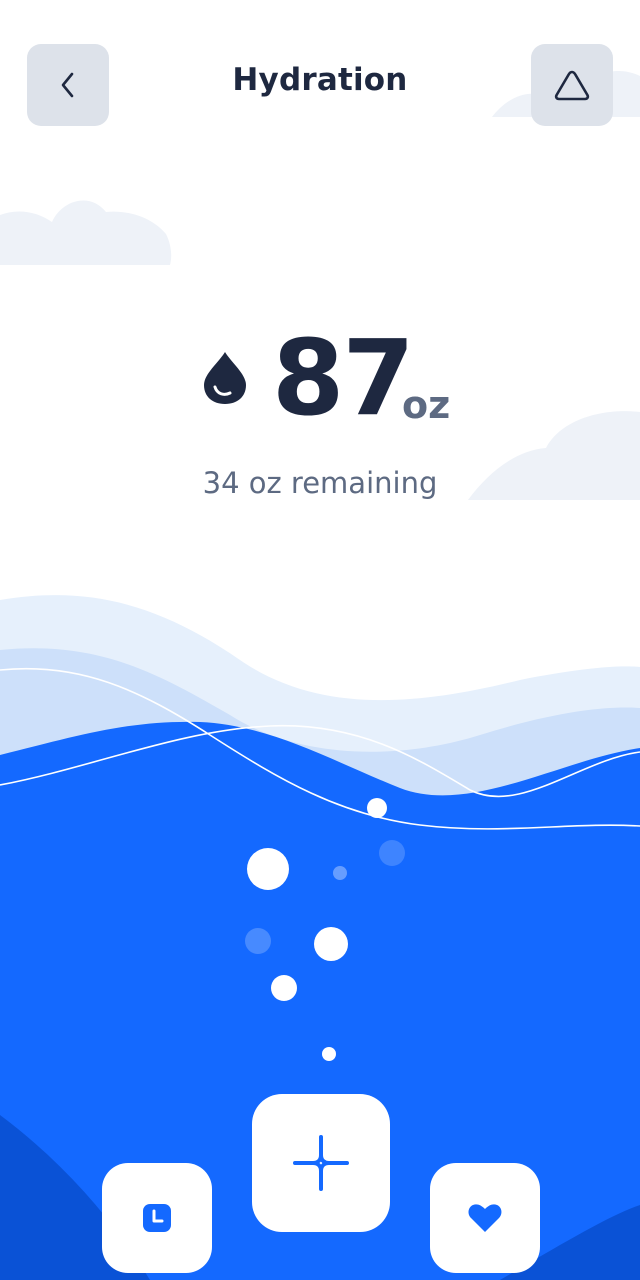 The height and width of the screenshot is (1280, 640). I want to click on heart-icon, so click(485, 1218).